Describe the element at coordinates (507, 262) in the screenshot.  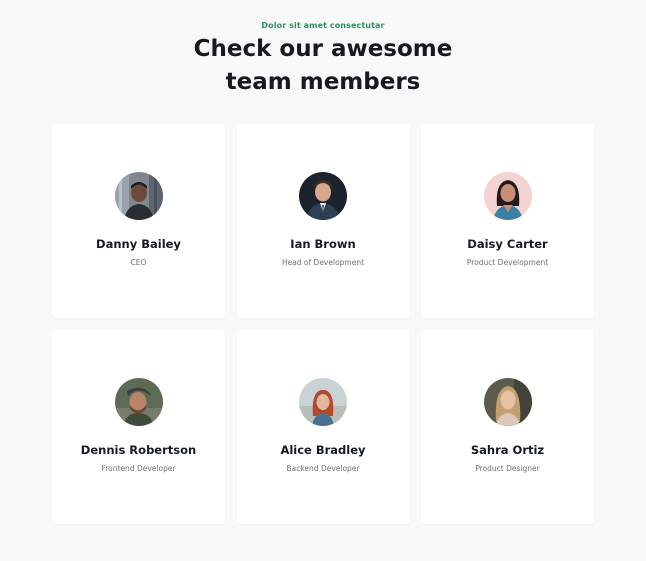
I see `member-role: Product Development` at that location.